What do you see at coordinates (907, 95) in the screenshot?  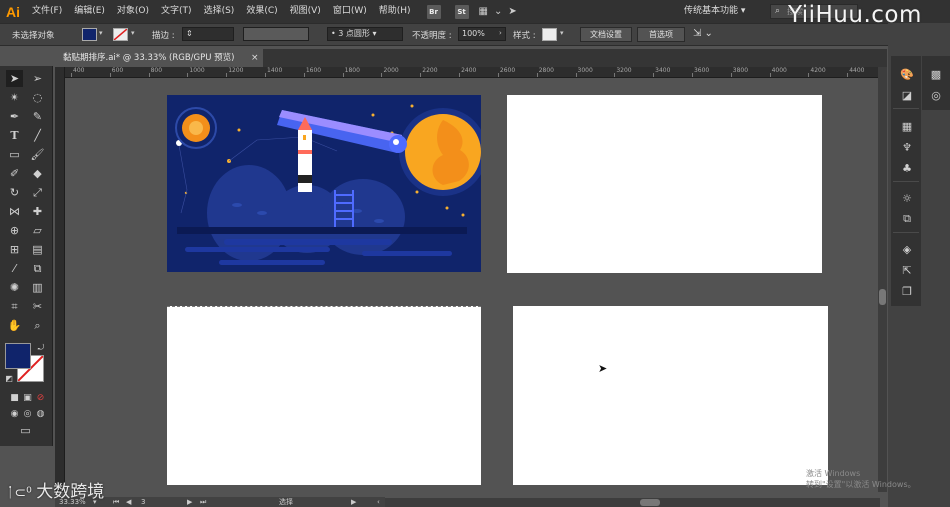 I see `color-guide-icon: ◪` at bounding box center [907, 95].